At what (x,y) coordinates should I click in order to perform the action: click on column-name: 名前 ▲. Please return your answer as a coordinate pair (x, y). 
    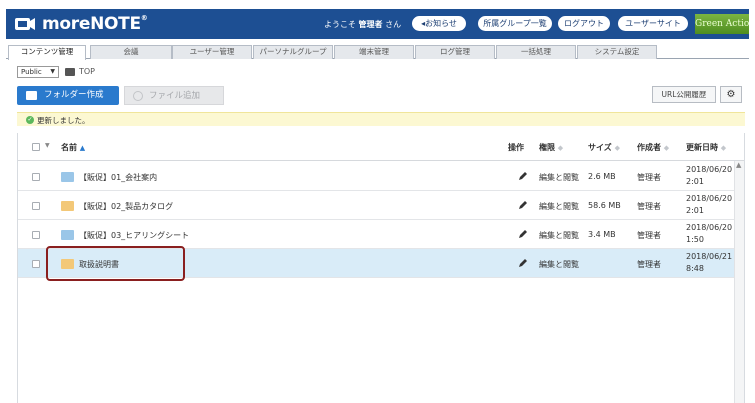
    Looking at the image, I should click on (73, 147).